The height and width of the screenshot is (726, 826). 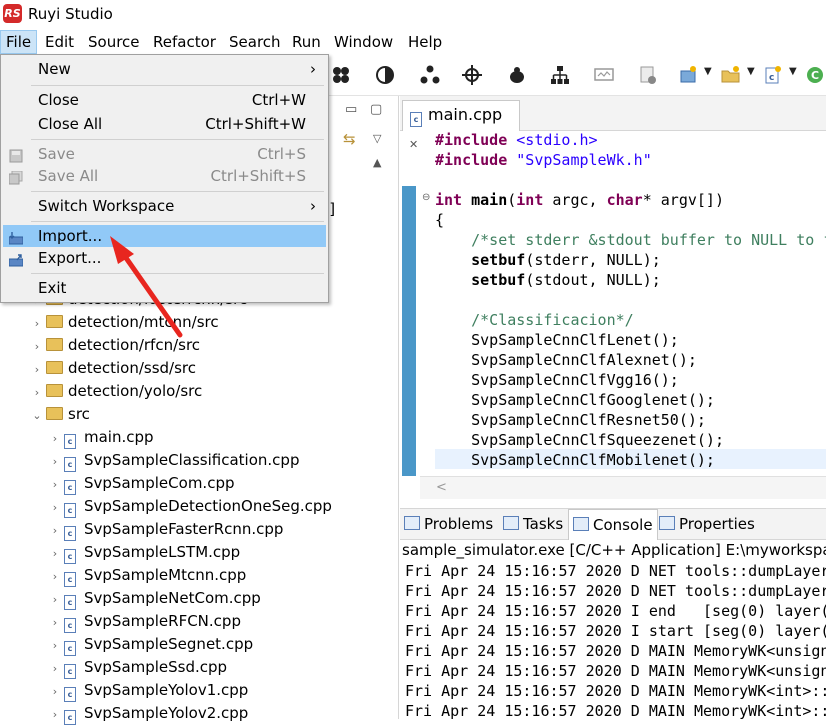 I want to click on hierarchy-icon, so click(x=560, y=75).